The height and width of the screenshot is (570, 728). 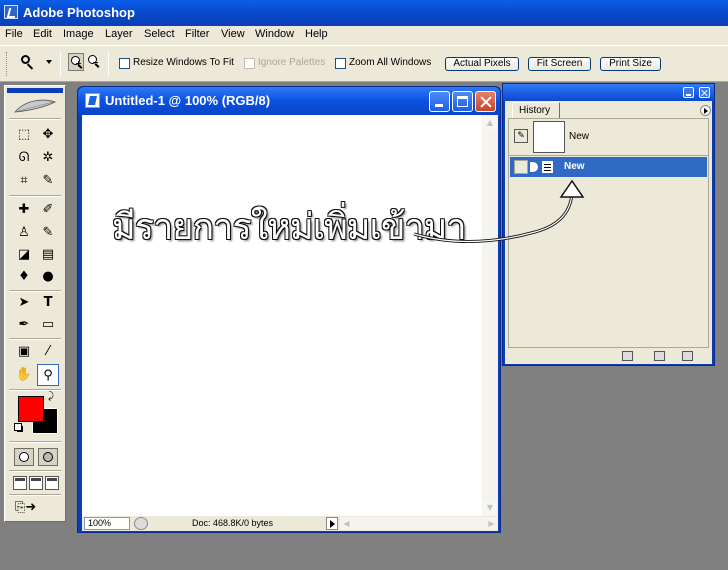 I want to click on ignore-palettes-checkbox, so click(x=249, y=63).